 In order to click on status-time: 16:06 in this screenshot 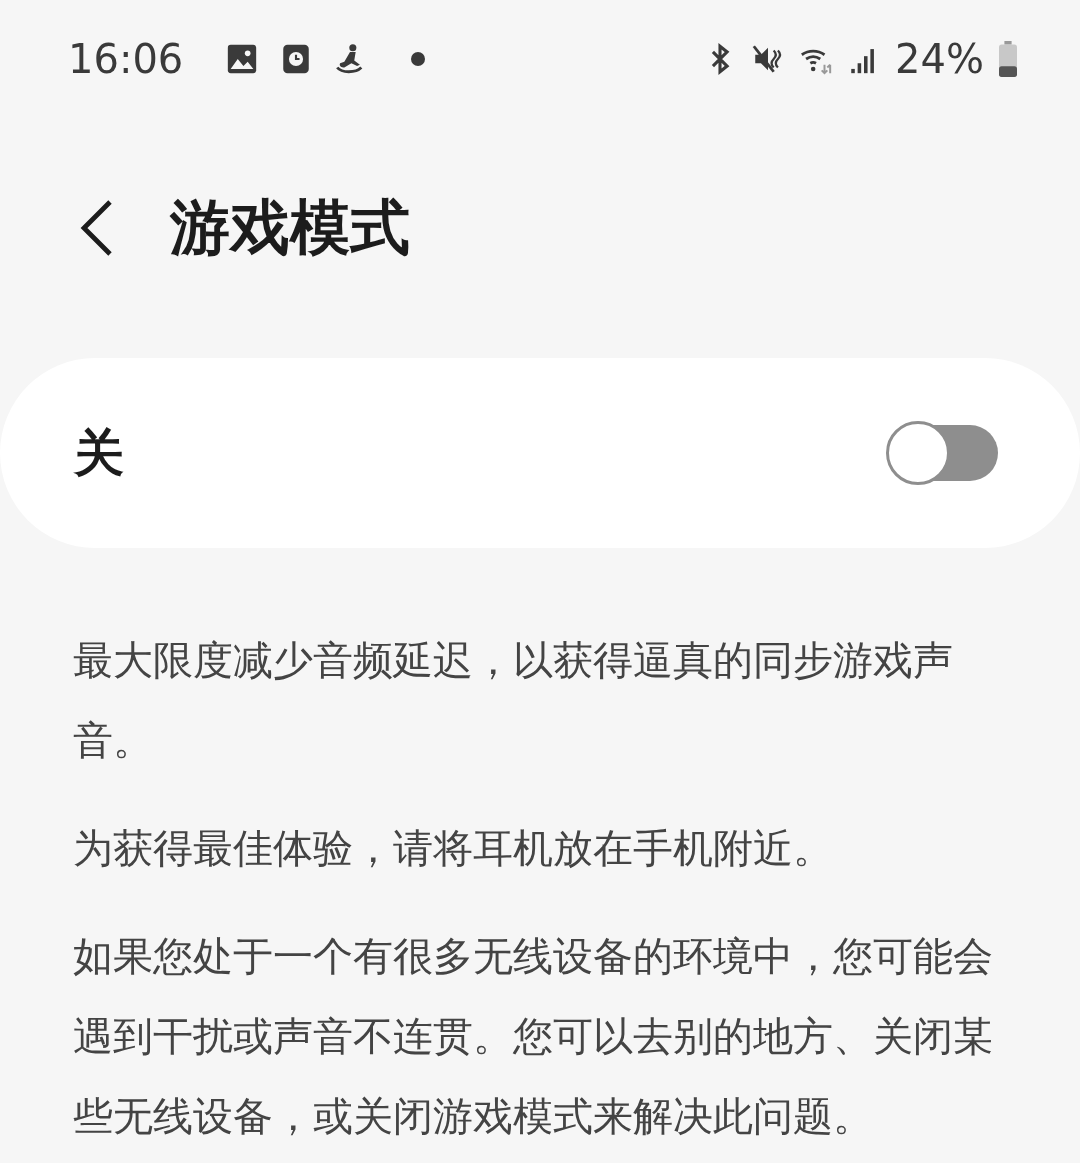, I will do `click(126, 59)`.